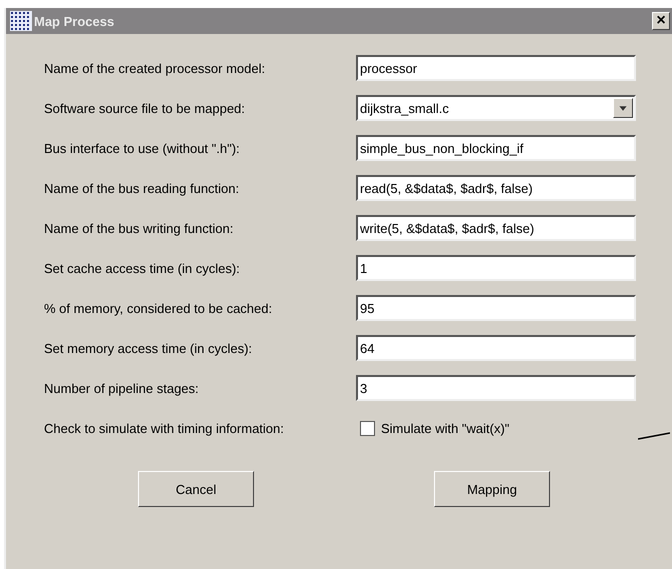 The height and width of the screenshot is (569, 672). I want to click on field-label: Bus interface to use (without ".h"):, so click(142, 148).